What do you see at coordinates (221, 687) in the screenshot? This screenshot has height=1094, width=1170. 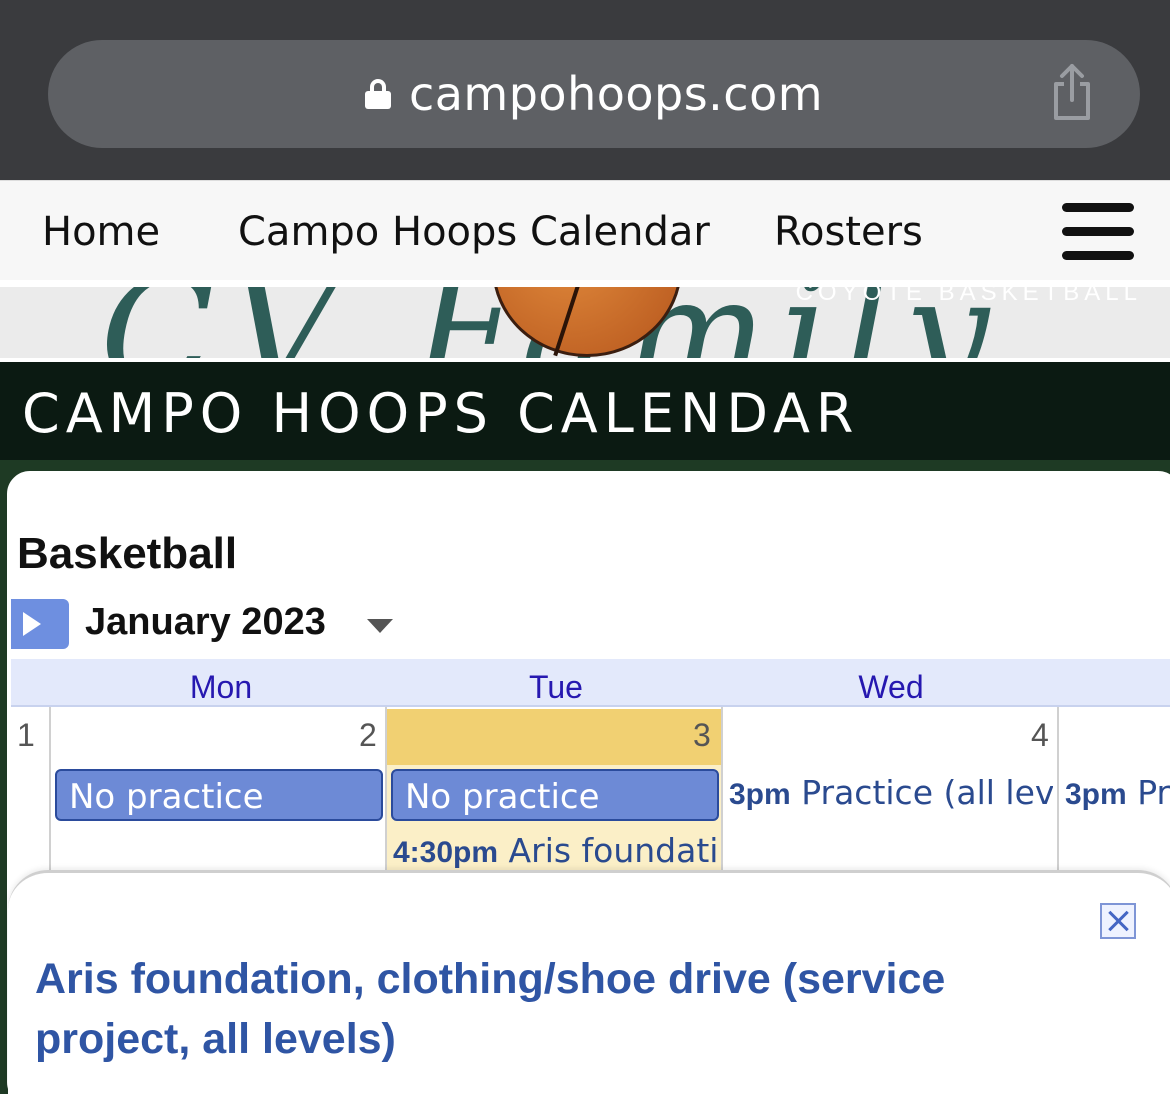 I see `dow-mon: Mon` at bounding box center [221, 687].